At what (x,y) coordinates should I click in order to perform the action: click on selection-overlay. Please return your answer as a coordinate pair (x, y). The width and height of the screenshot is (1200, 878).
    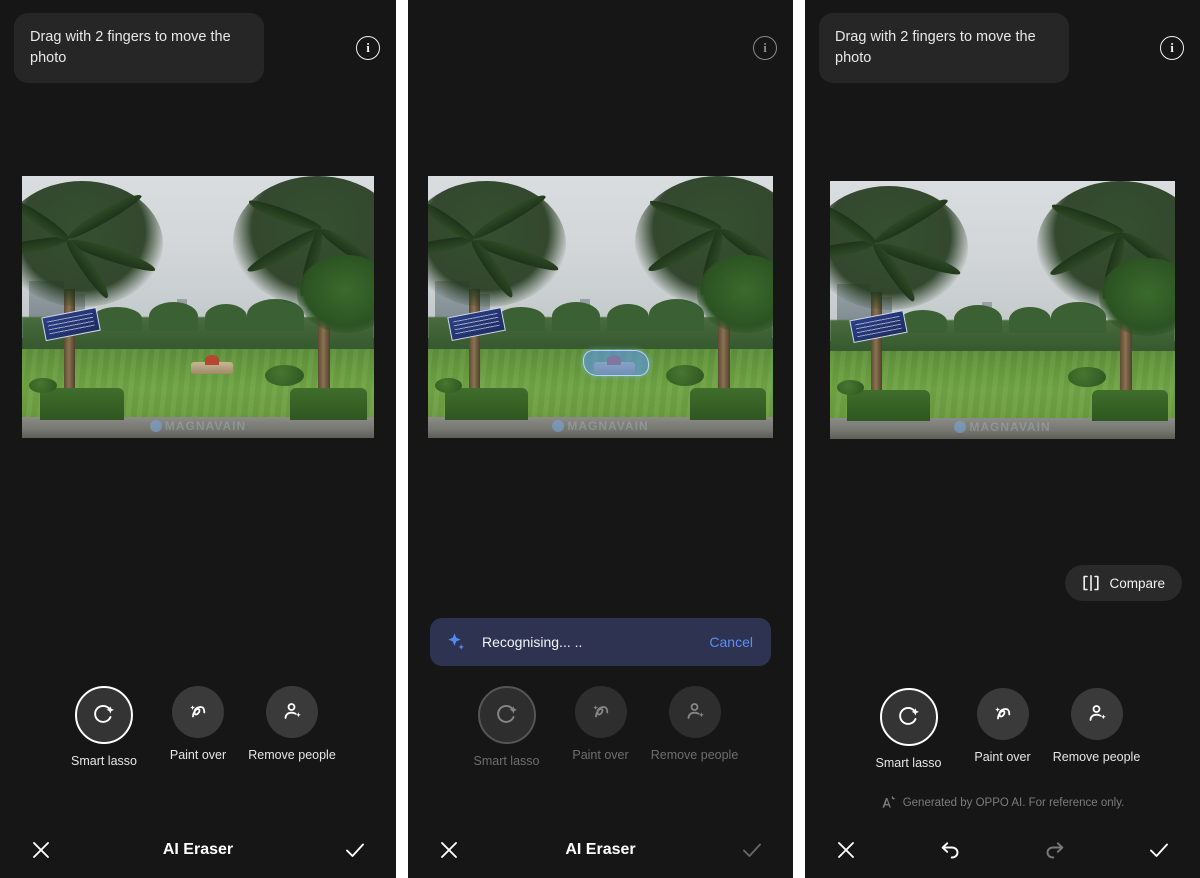
    Looking at the image, I should click on (616, 363).